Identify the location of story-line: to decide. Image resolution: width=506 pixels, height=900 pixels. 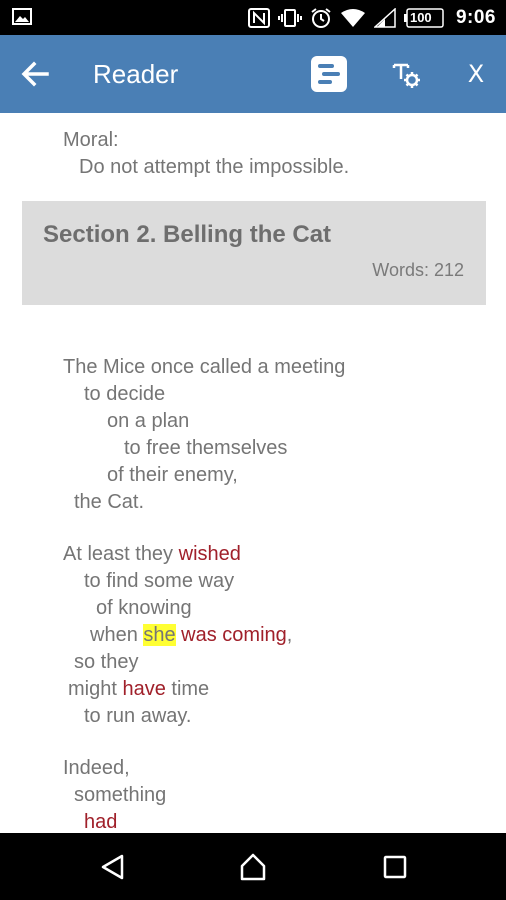
(125, 394).